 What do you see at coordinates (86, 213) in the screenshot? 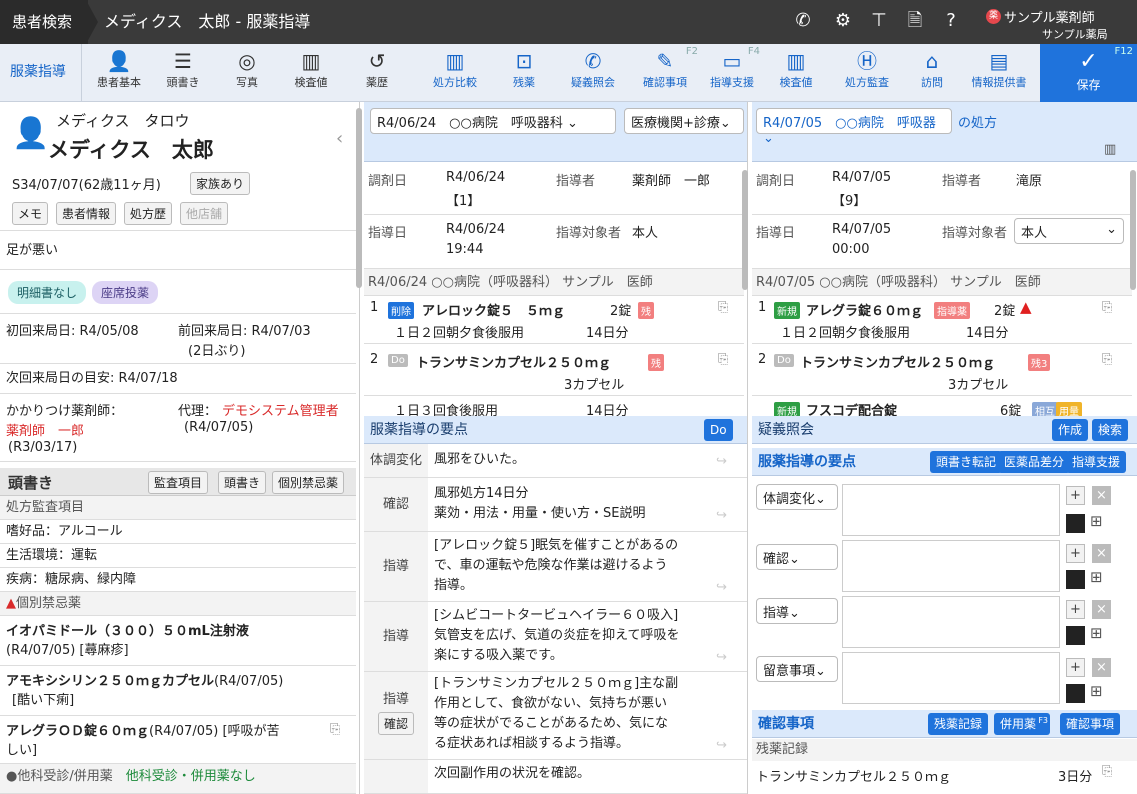
I see `patient-info-button: 患者情報` at bounding box center [86, 213].